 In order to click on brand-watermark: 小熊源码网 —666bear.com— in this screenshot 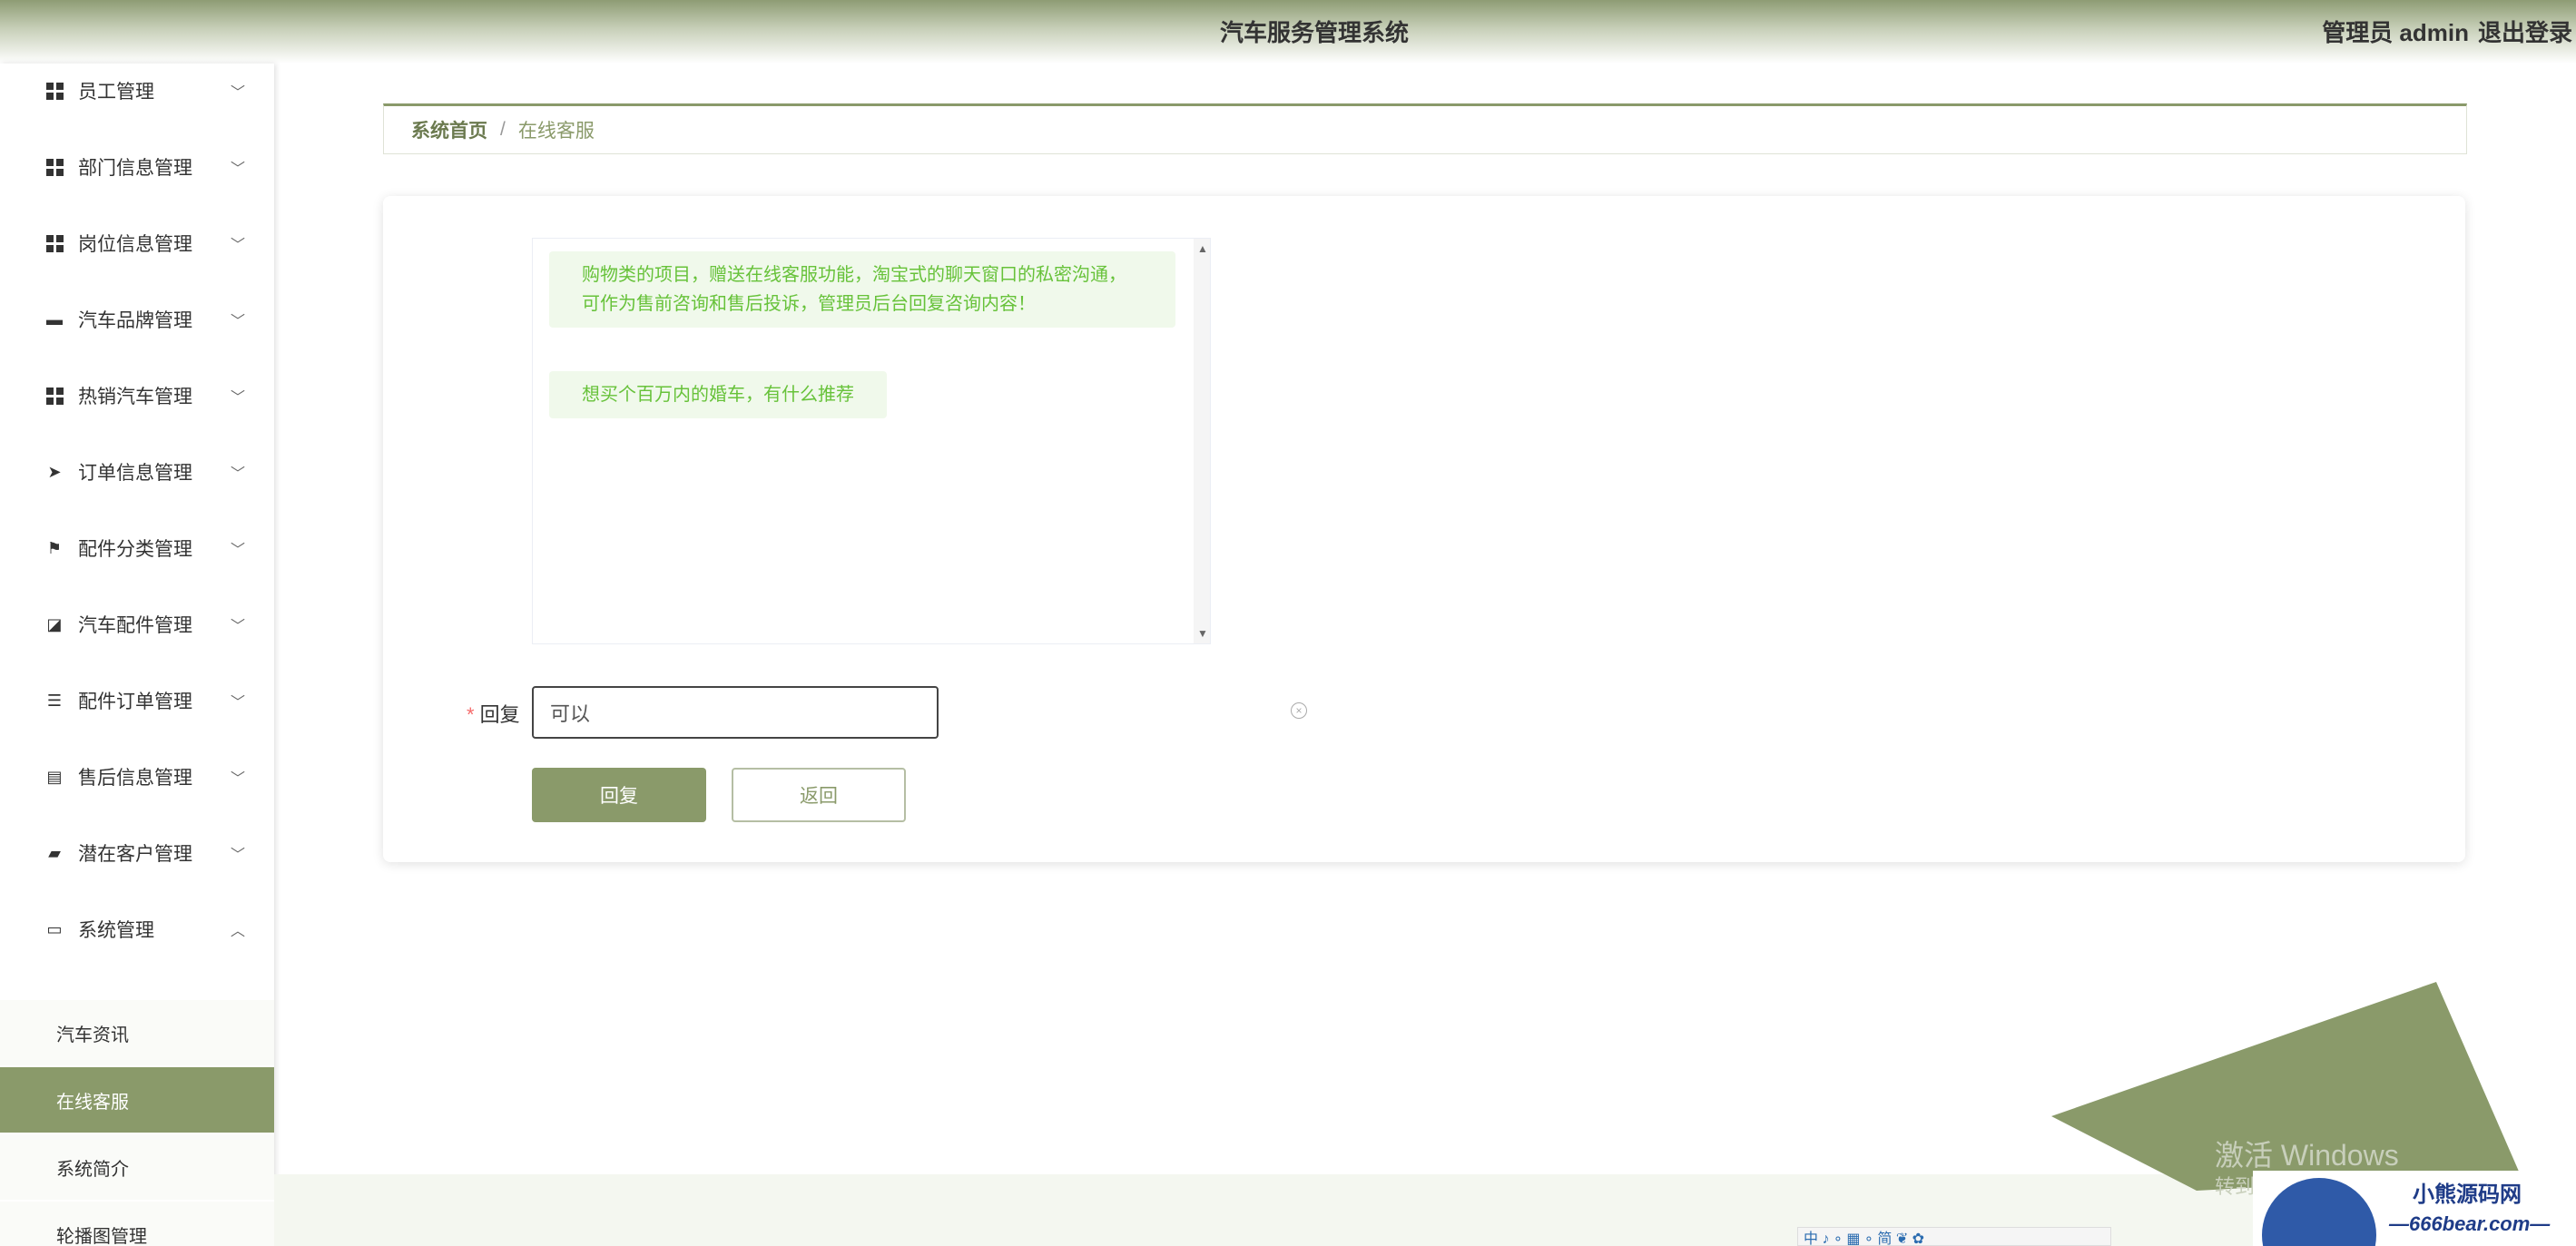, I will do `click(2414, 1208)`.